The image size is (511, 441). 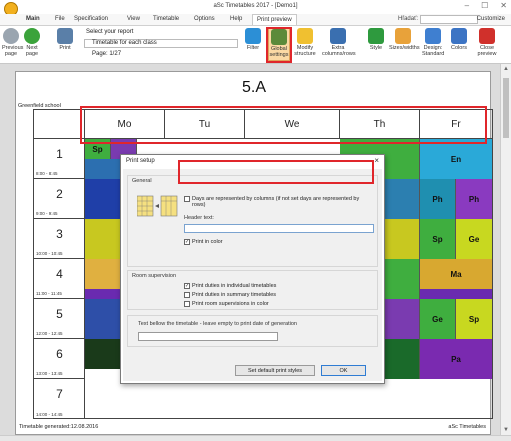 What do you see at coordinates (380, 124) in the screenshot?
I see `day-header-th: Th` at bounding box center [380, 124].